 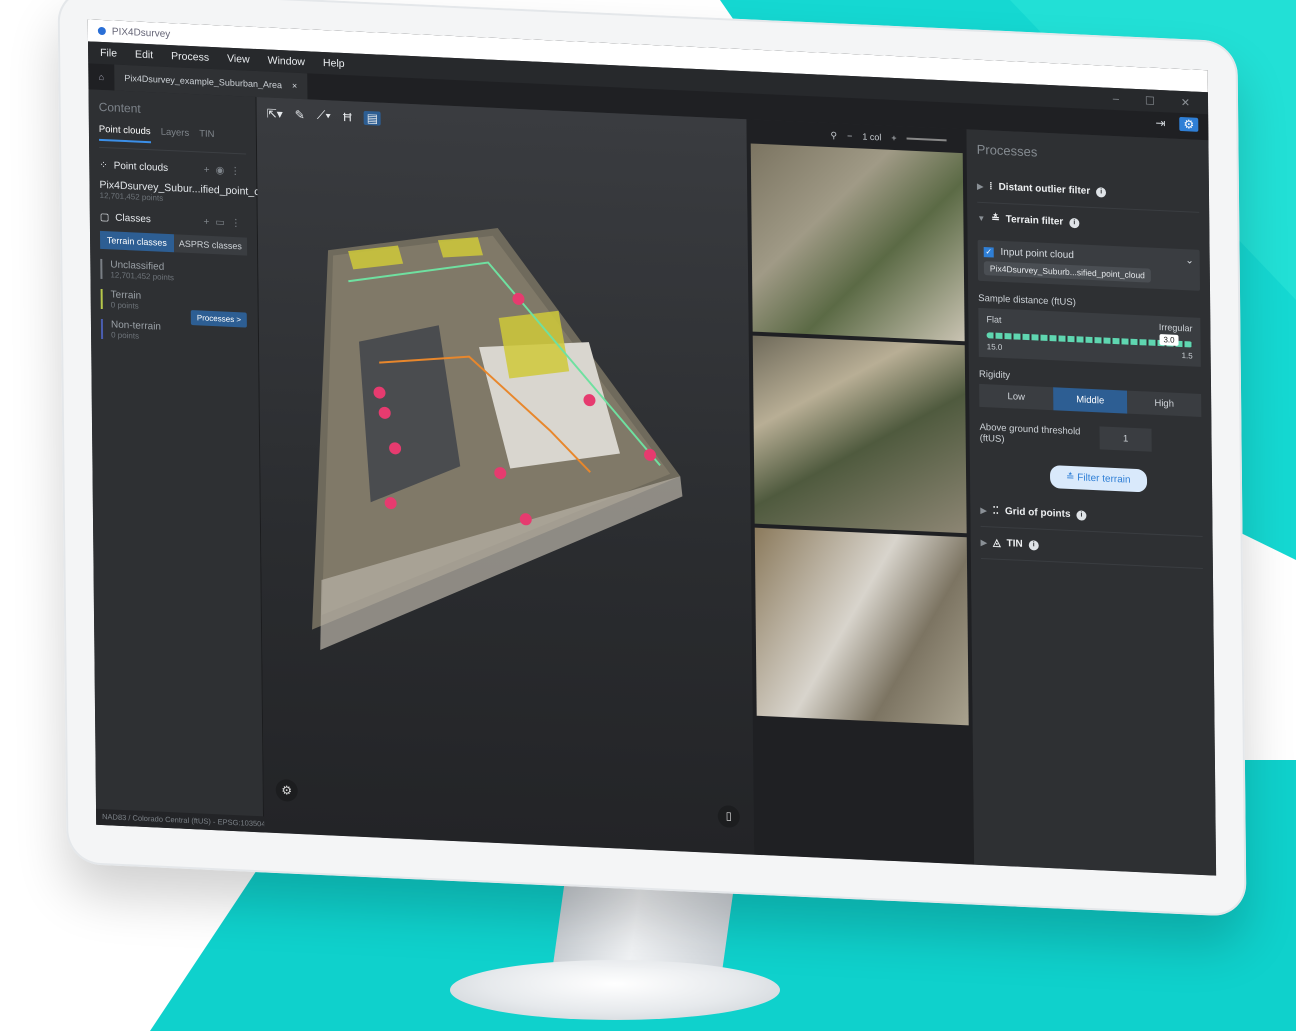 What do you see at coordinates (174, 272) in the screenshot?
I see `class-unclassified: Unclassified 12,701,452 points` at bounding box center [174, 272].